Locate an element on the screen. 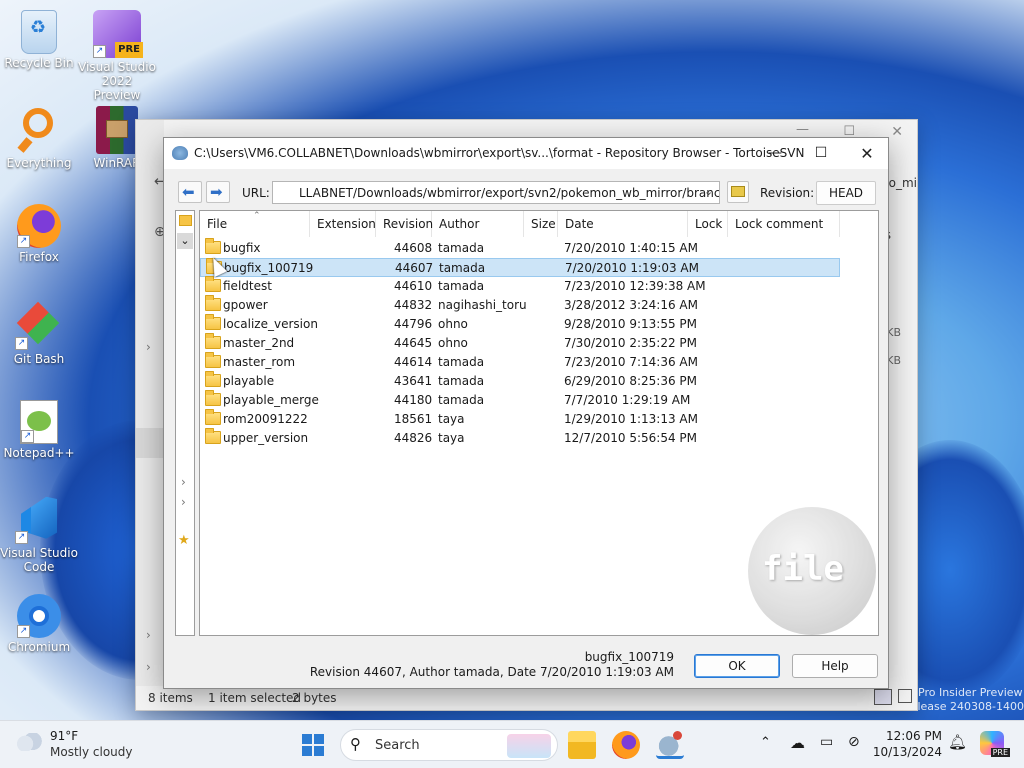 This screenshot has height=768, width=1024. sort-ascending-icon: ⌃ is located at coordinates (257, 216).